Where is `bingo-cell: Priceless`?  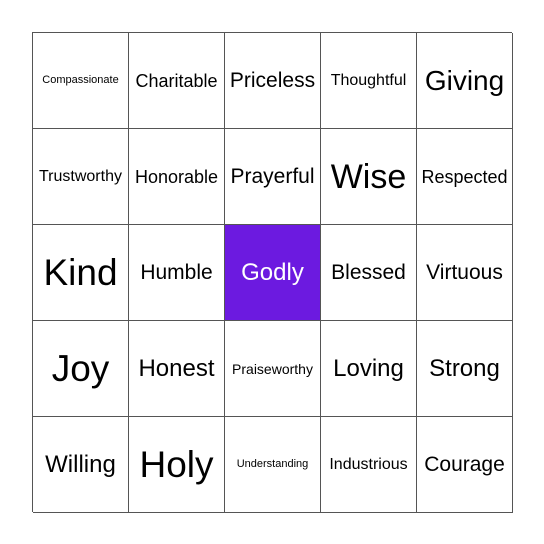 bingo-cell: Priceless is located at coordinates (273, 81).